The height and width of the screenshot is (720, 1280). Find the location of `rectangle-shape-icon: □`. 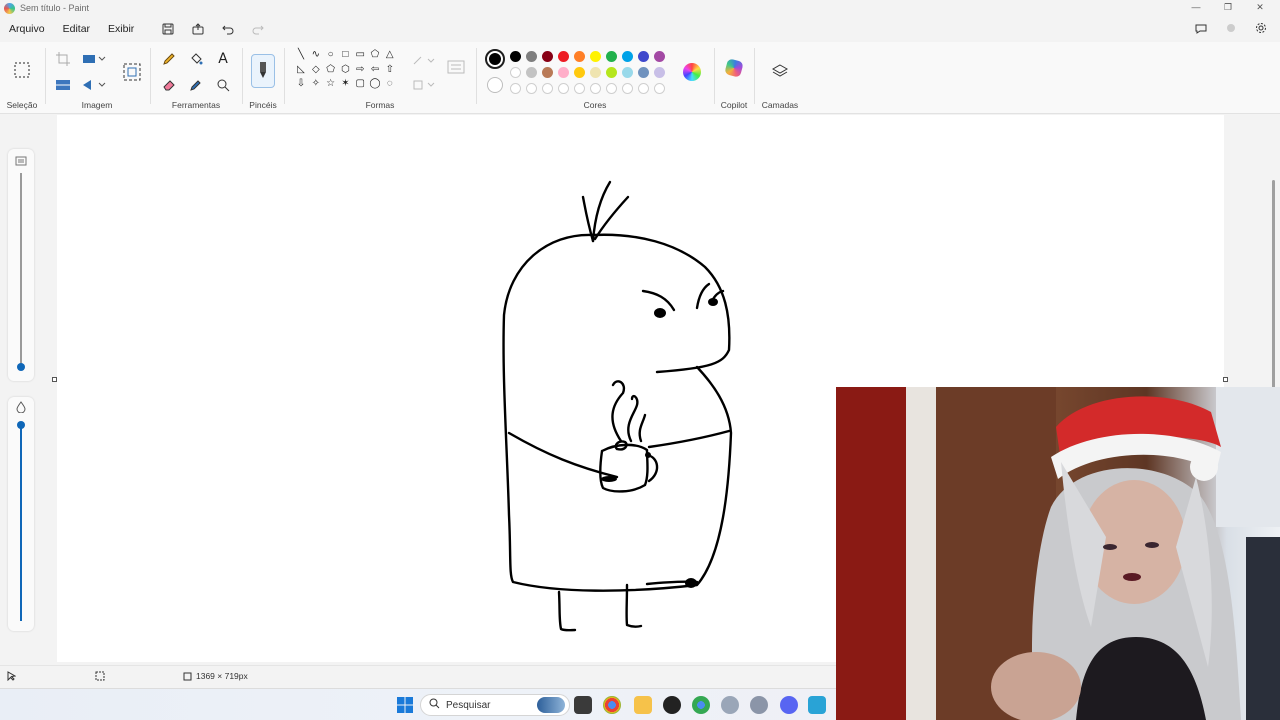

rectangle-shape-icon: □ is located at coordinates (345, 55).